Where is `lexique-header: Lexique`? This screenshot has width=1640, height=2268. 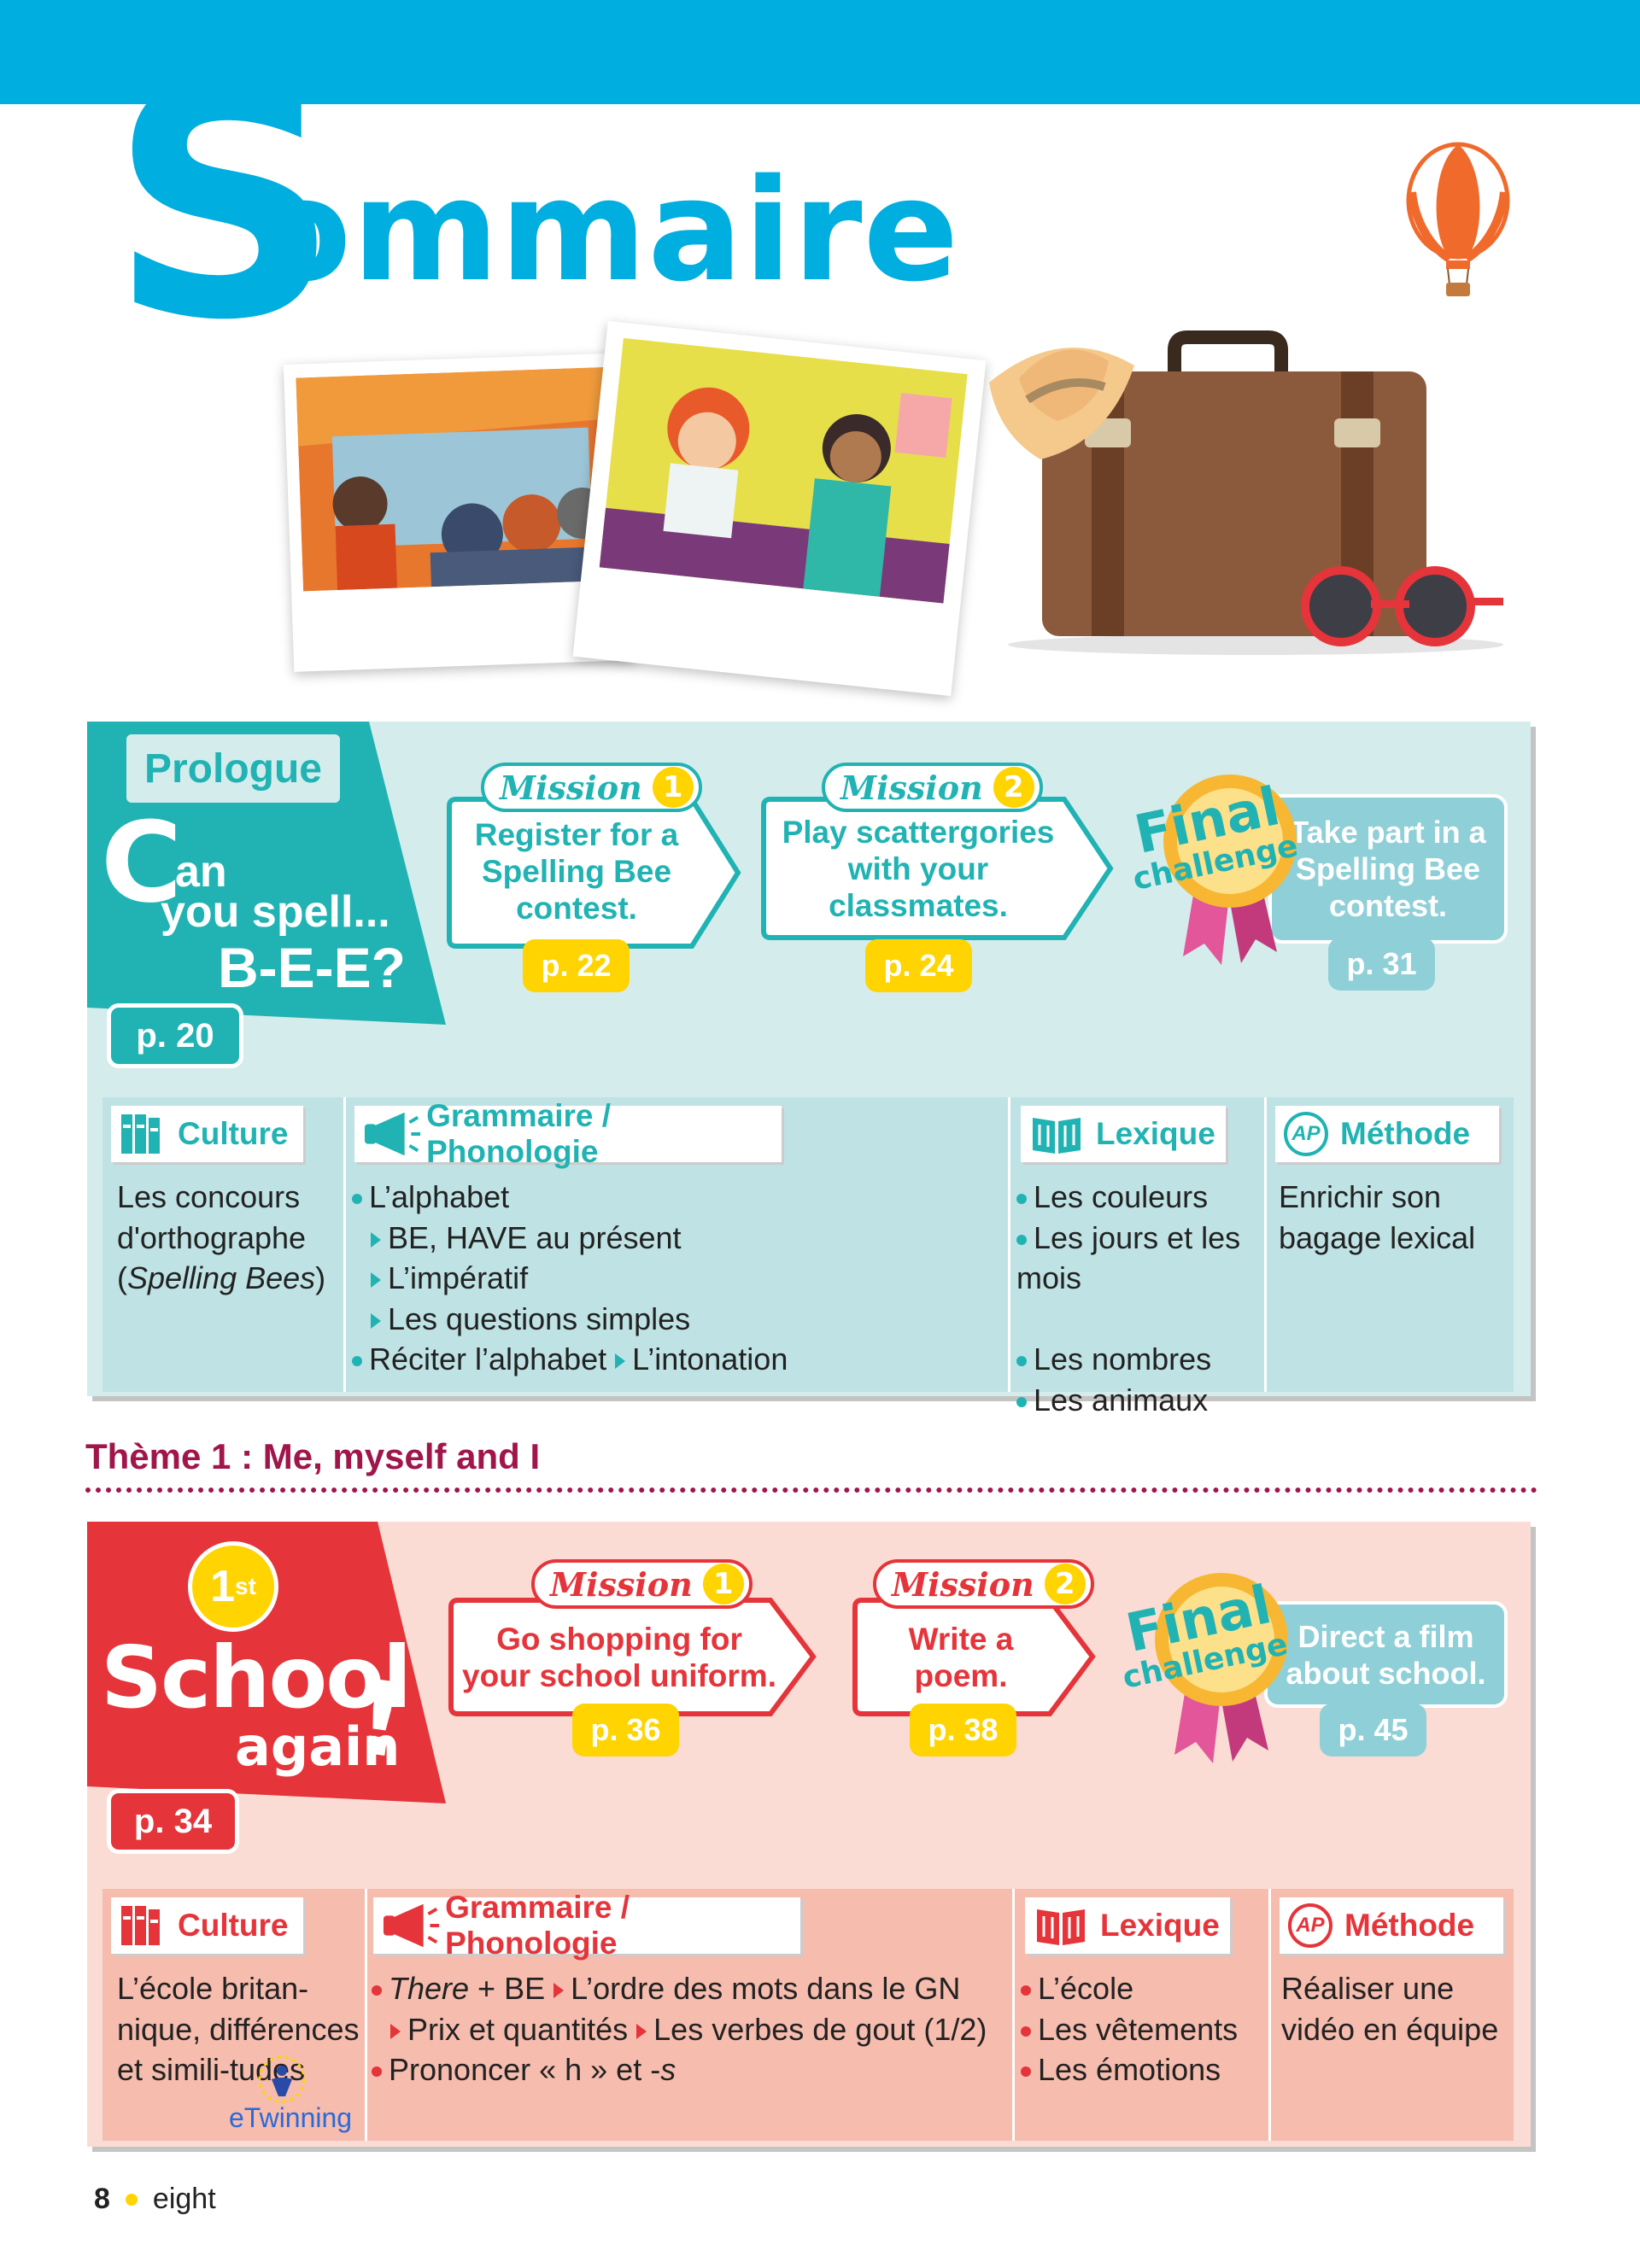
lexique-header: Lexique is located at coordinates (1123, 1134).